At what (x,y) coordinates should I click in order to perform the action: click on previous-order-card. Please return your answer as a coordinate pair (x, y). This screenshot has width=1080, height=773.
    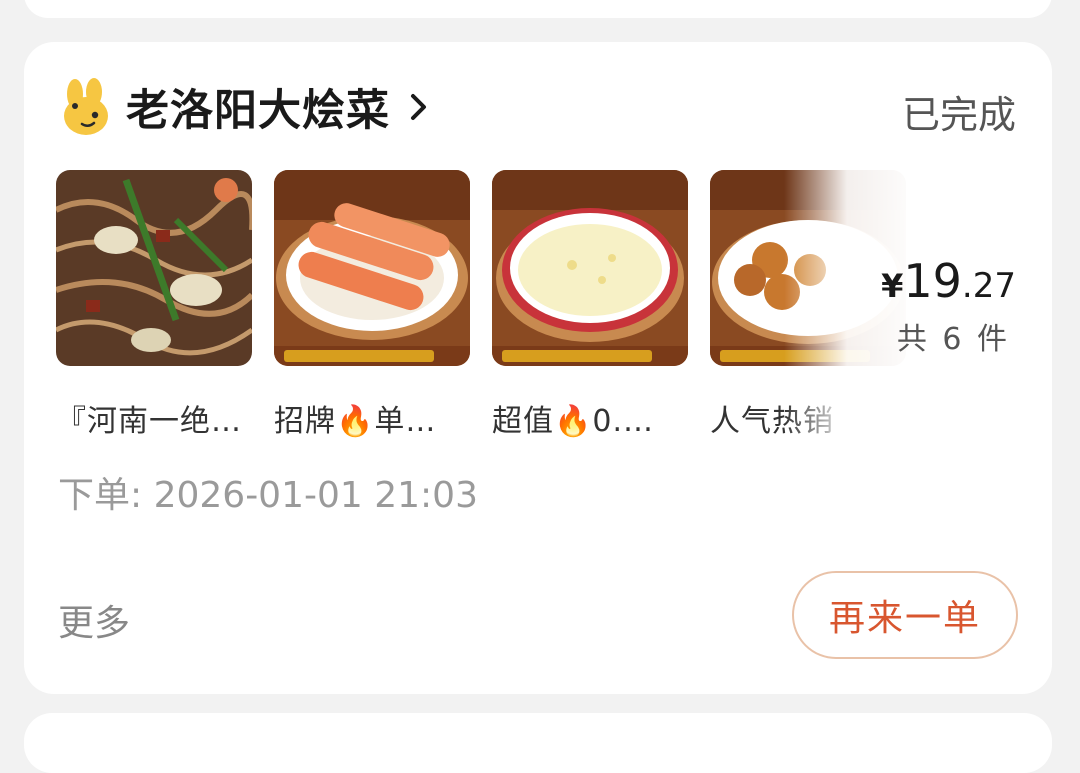
    Looking at the image, I should click on (538, 9).